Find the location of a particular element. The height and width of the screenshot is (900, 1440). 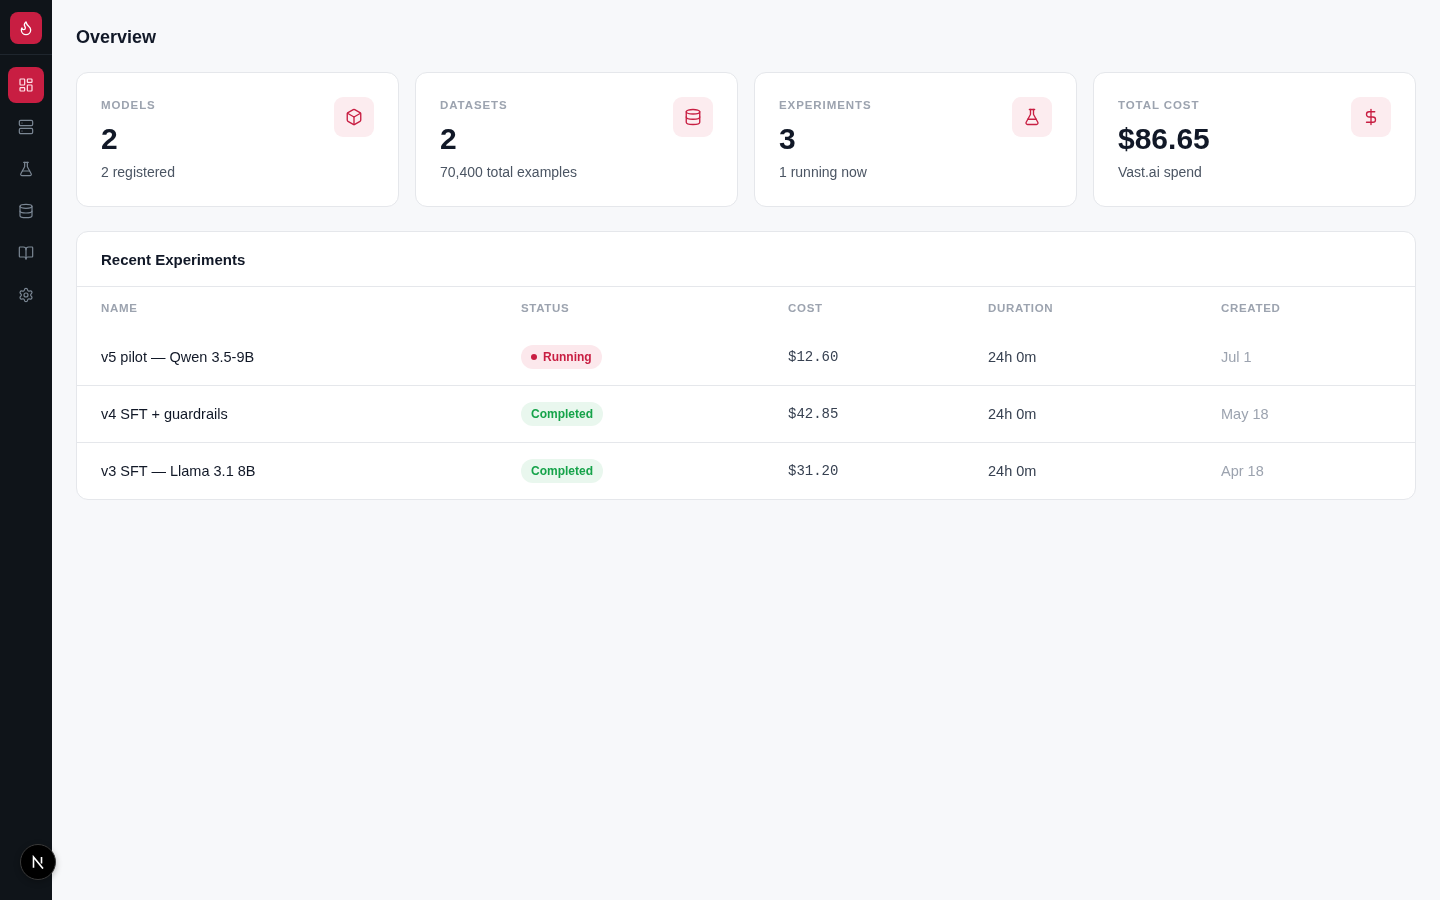

stat-value: $86.65 is located at coordinates (1164, 139).